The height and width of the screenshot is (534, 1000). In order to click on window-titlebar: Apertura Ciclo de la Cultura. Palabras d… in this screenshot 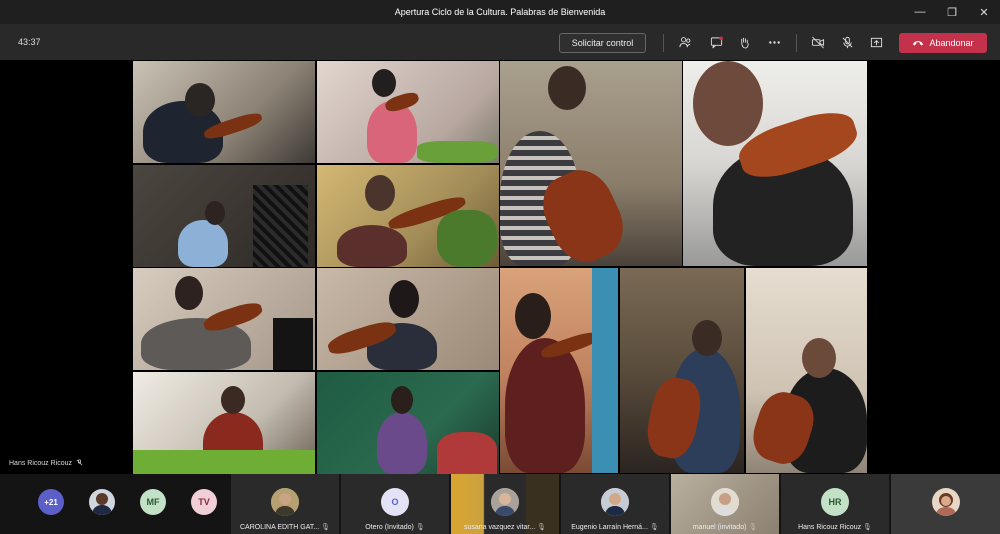, I will do `click(500, 12)`.